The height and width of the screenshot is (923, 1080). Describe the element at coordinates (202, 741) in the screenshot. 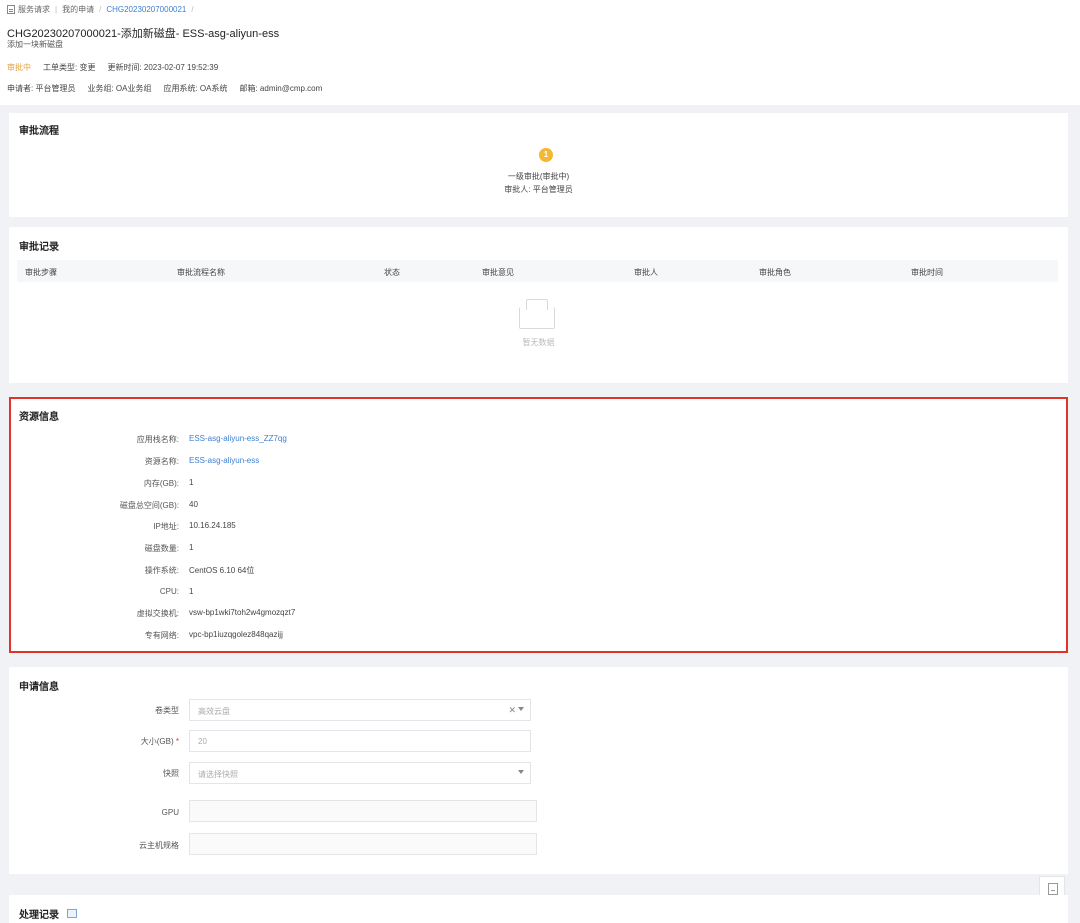

I see `size-value: 20` at that location.